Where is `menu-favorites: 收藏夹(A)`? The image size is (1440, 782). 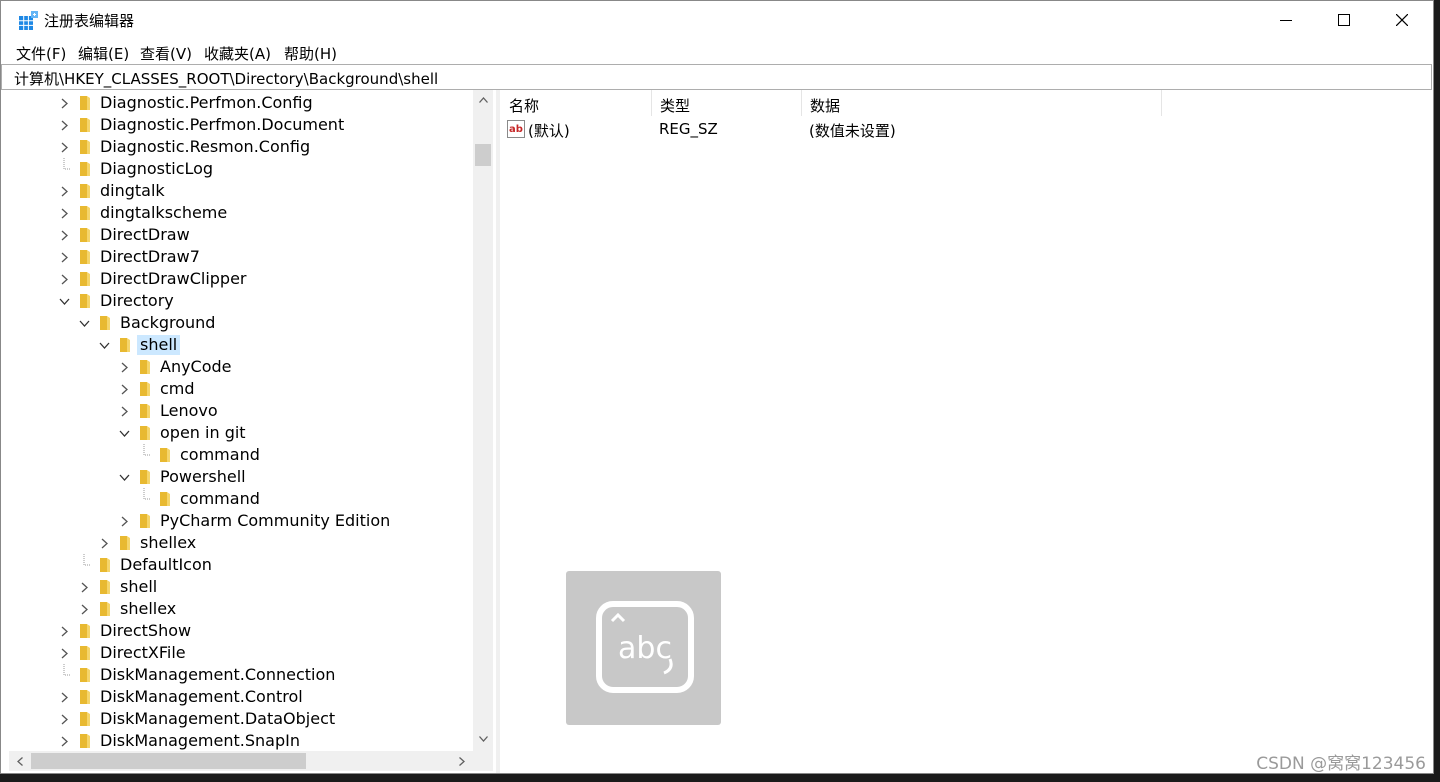
menu-favorites: 收藏夹(A) is located at coordinates (237, 53).